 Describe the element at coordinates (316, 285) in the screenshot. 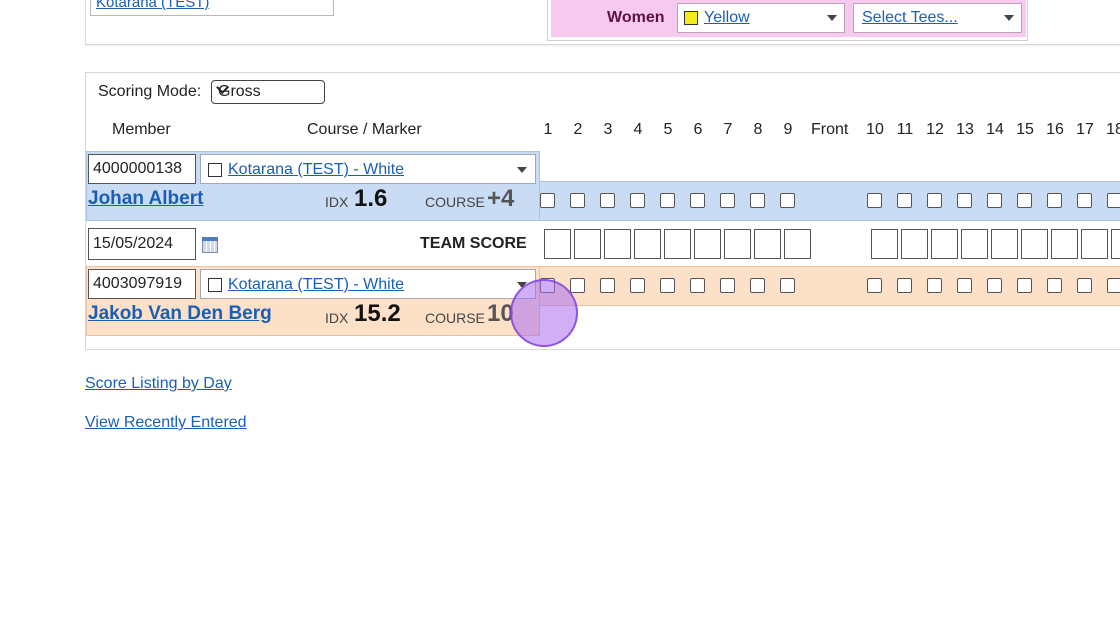

I see `course-link-2: Kotarana (TEST) - White` at that location.